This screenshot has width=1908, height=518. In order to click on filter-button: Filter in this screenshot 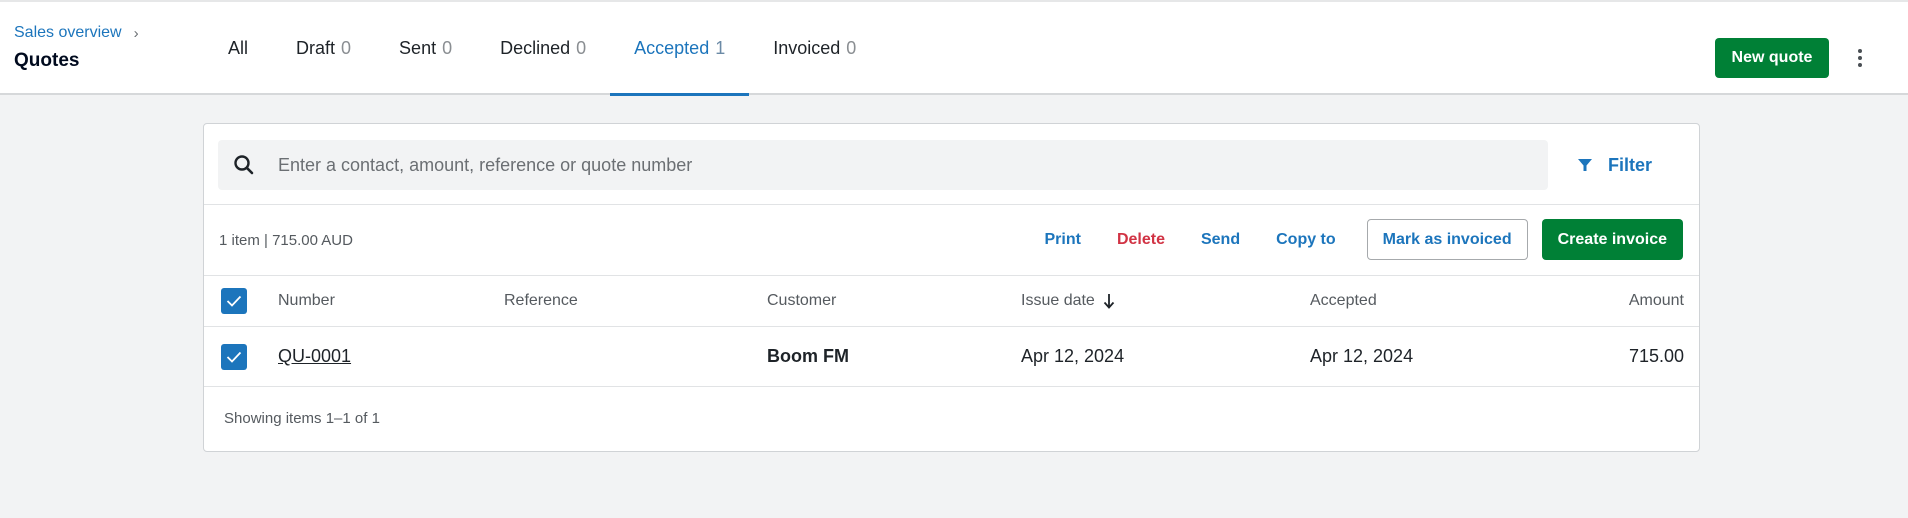, I will do `click(1615, 165)`.